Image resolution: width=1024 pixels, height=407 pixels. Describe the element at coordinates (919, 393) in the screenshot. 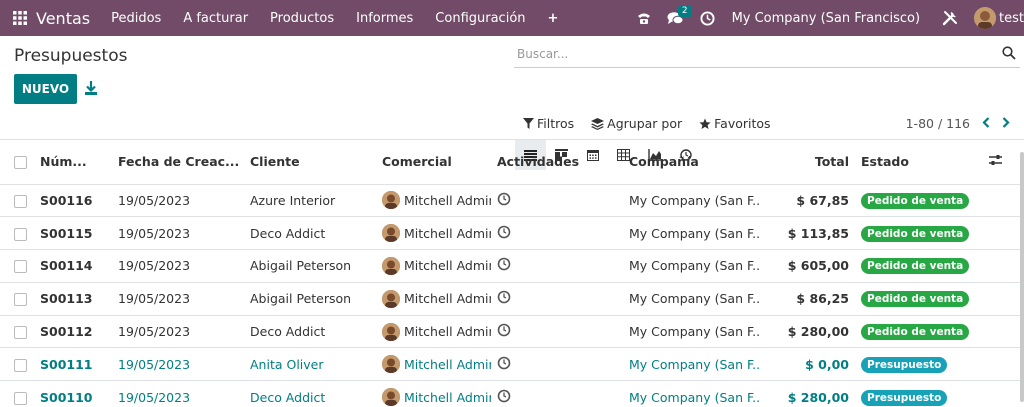

I see `status-cell: Presupuesto` at that location.